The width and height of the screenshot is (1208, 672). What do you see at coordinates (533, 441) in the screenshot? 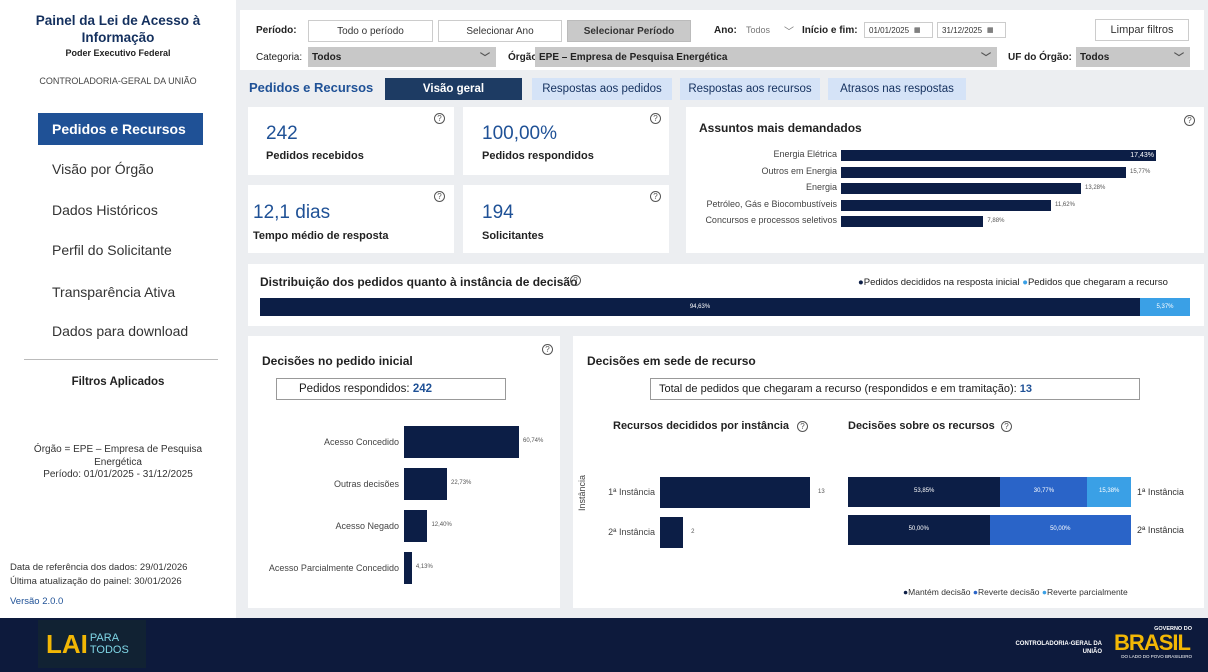
I see `data-label: 60,74%` at bounding box center [533, 441].